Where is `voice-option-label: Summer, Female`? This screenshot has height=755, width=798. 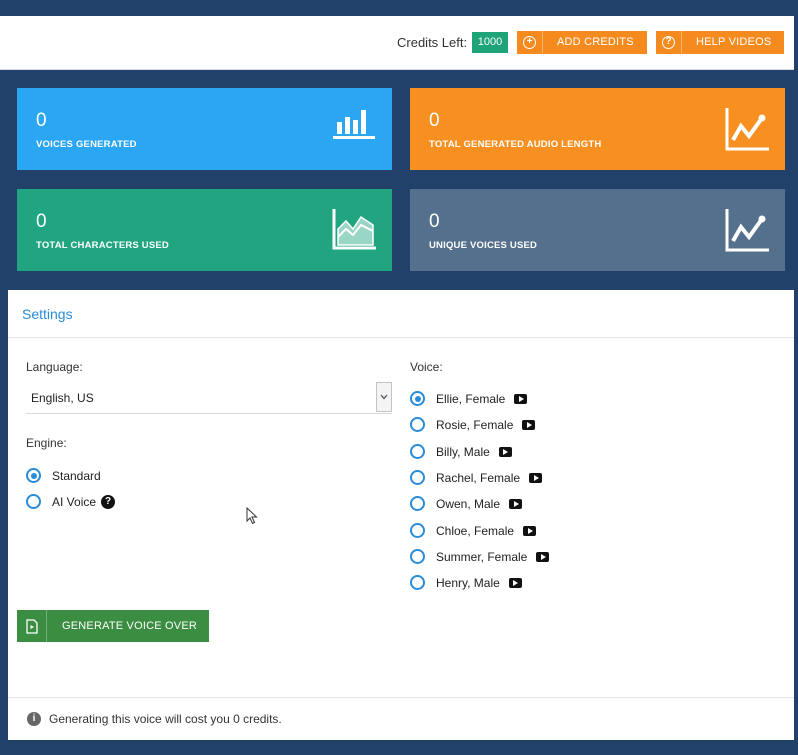
voice-option-label: Summer, Female is located at coordinates (482, 556).